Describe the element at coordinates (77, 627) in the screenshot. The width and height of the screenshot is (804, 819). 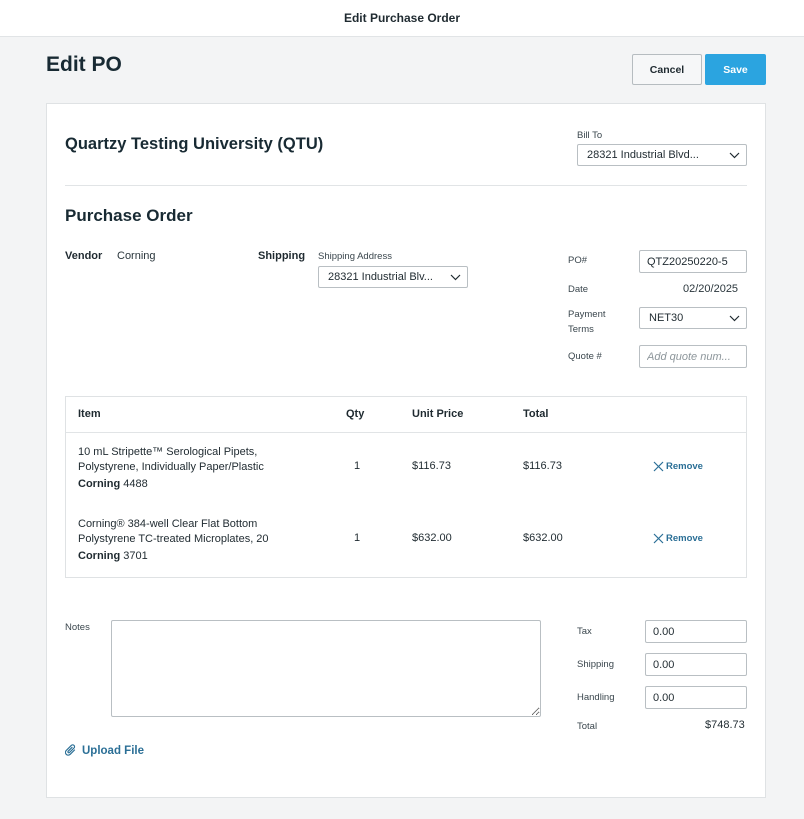
I see `notes-label: Notes` at that location.